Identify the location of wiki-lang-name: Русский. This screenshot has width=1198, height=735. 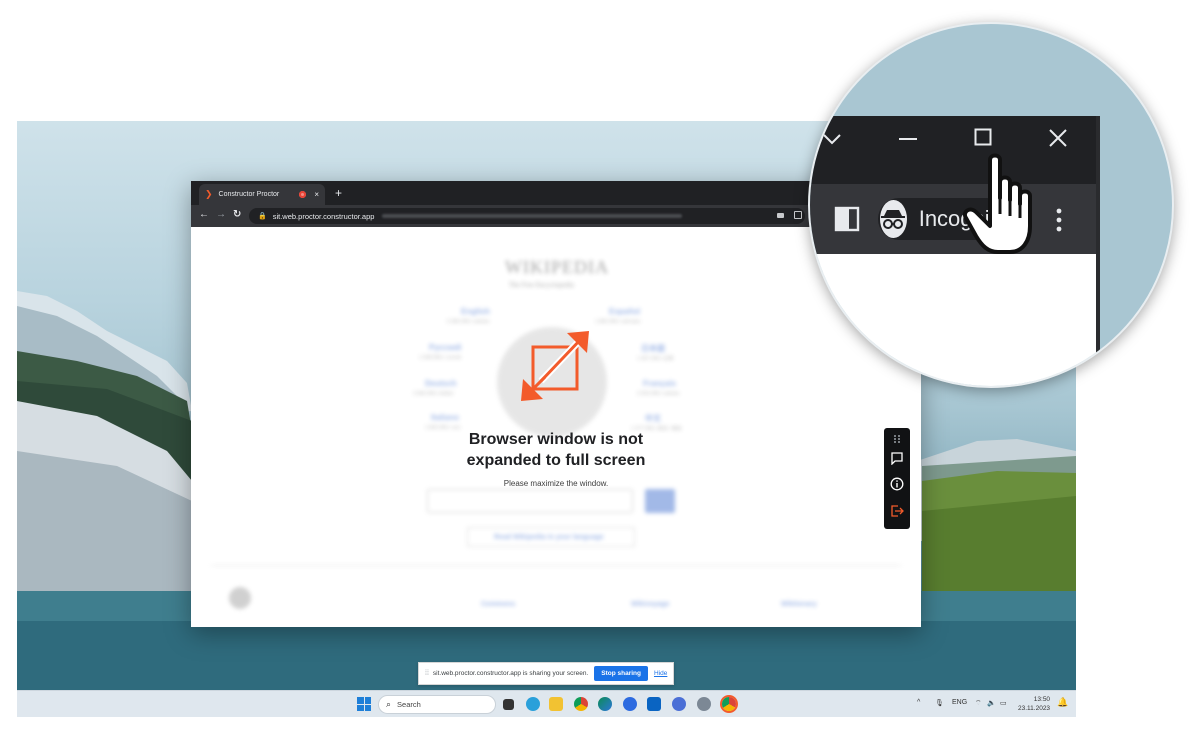
(445, 347).